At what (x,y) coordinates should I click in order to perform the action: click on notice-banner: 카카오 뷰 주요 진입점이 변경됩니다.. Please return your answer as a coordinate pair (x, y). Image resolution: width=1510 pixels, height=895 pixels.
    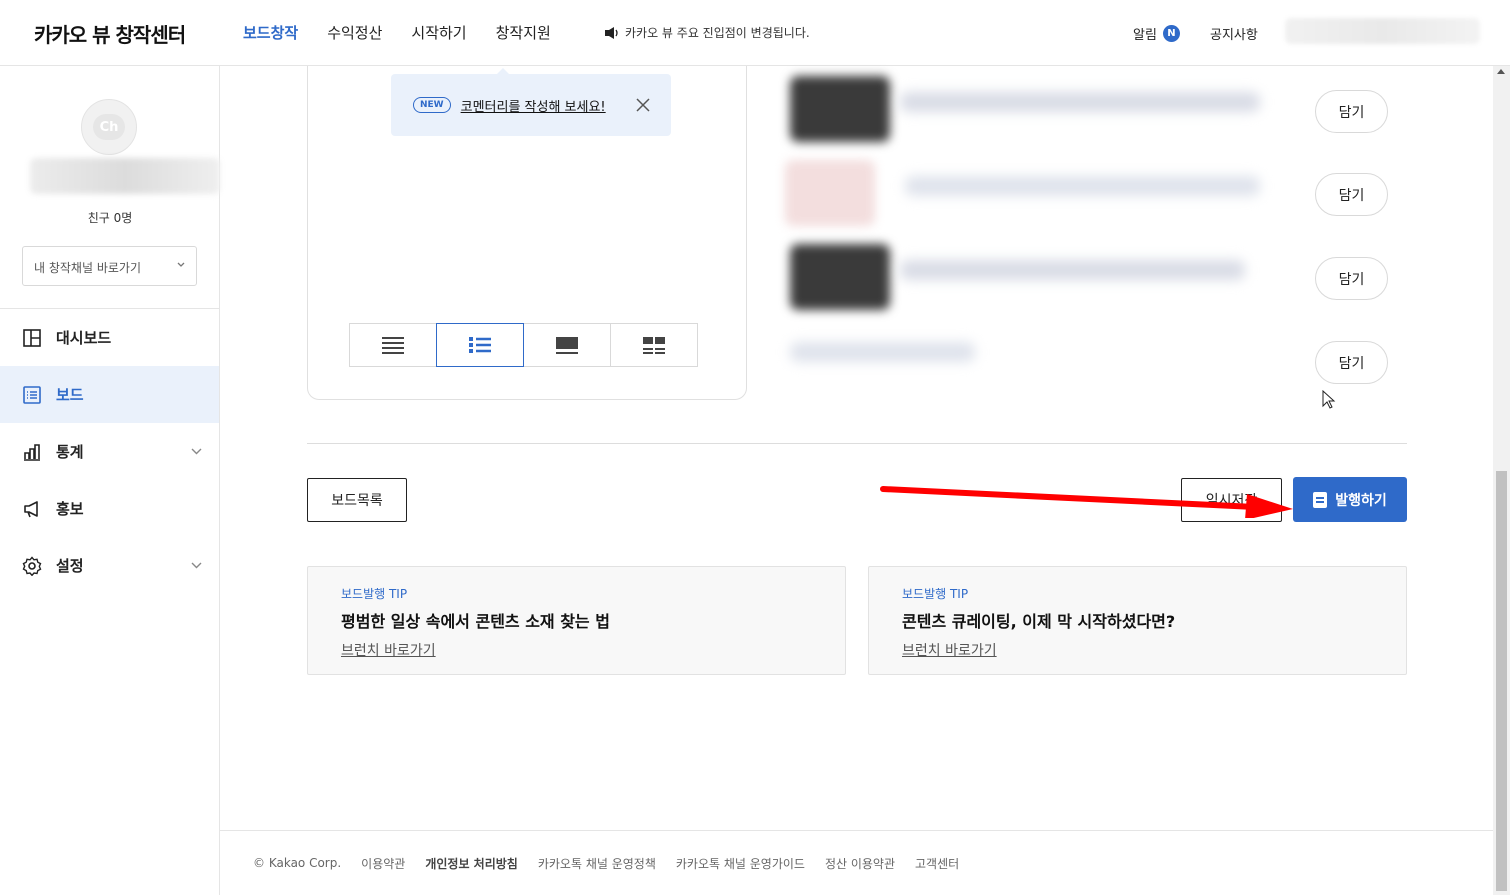
    Looking at the image, I should click on (707, 32).